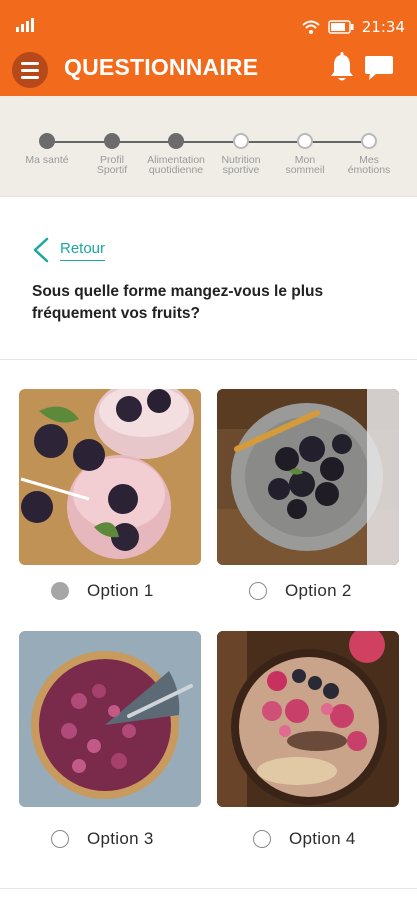 The width and height of the screenshot is (417, 900). I want to click on progress-step-label: Nutrition sportive, so click(241, 165).